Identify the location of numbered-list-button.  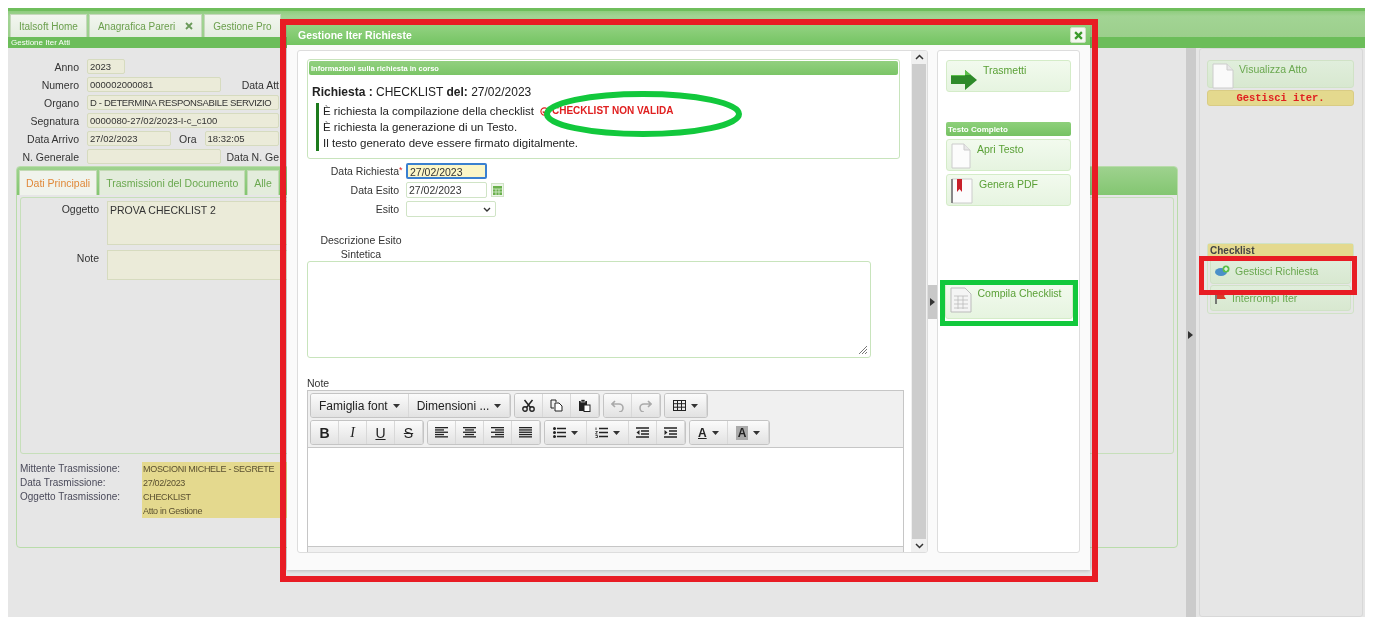
(608, 432).